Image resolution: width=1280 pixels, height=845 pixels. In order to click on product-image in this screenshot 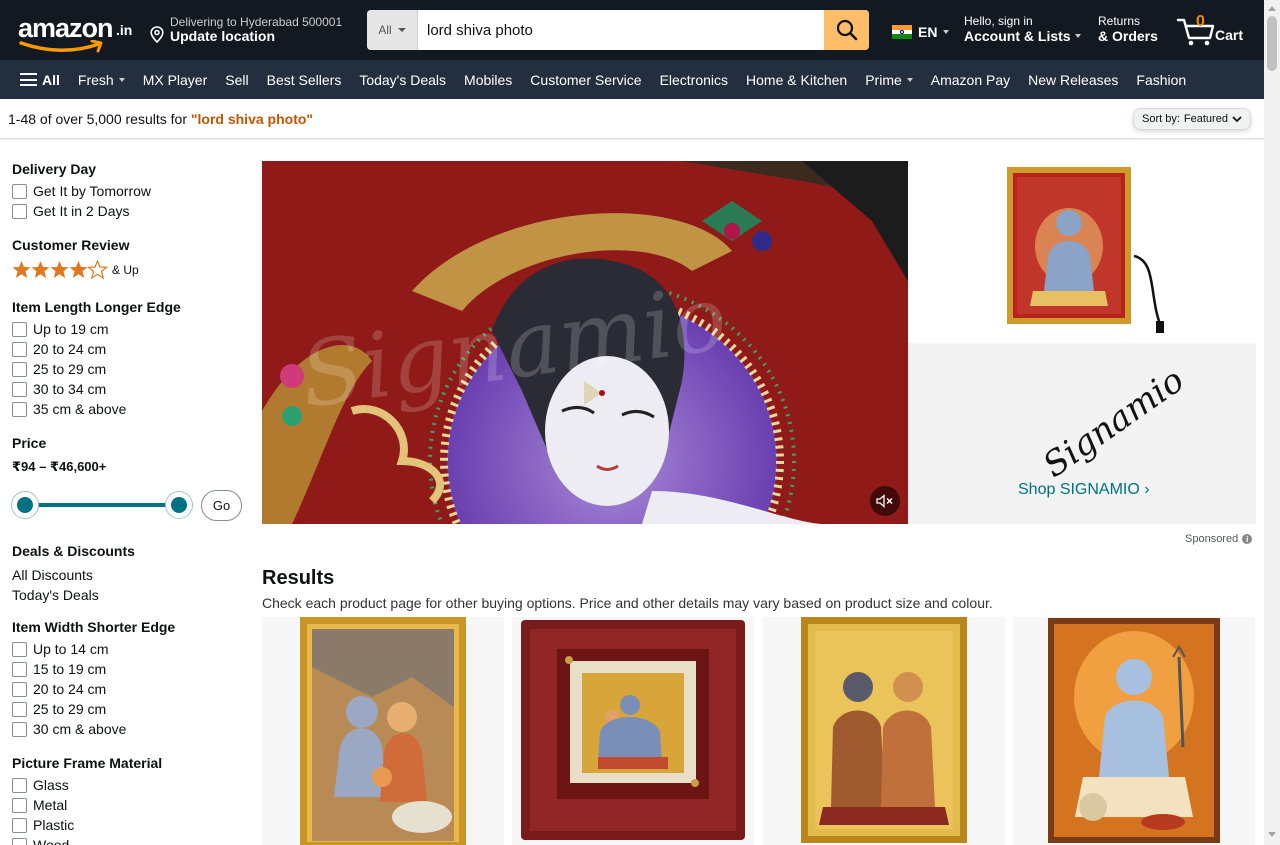, I will do `click(383, 731)`.